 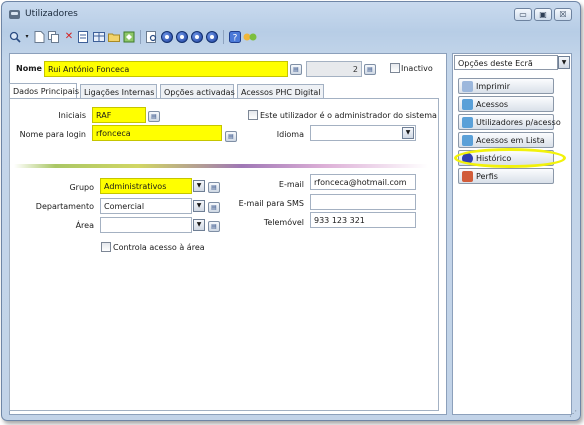 I want to click on sms-email-field, so click(x=363, y=202).